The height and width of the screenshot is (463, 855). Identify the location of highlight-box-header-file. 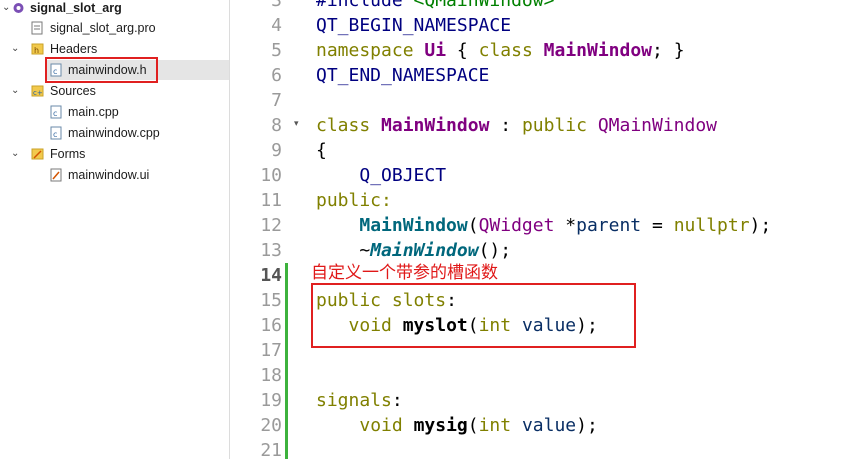
(101, 70).